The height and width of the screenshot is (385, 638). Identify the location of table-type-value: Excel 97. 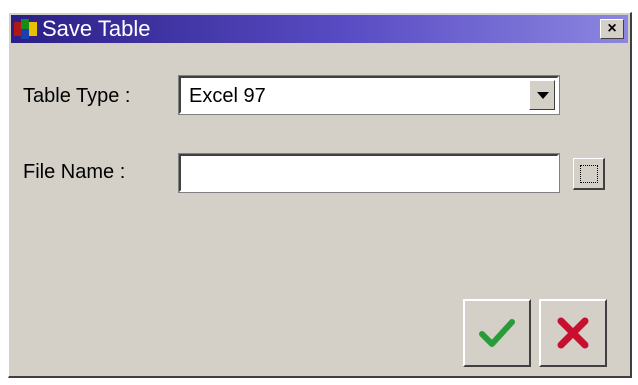
(227, 96).